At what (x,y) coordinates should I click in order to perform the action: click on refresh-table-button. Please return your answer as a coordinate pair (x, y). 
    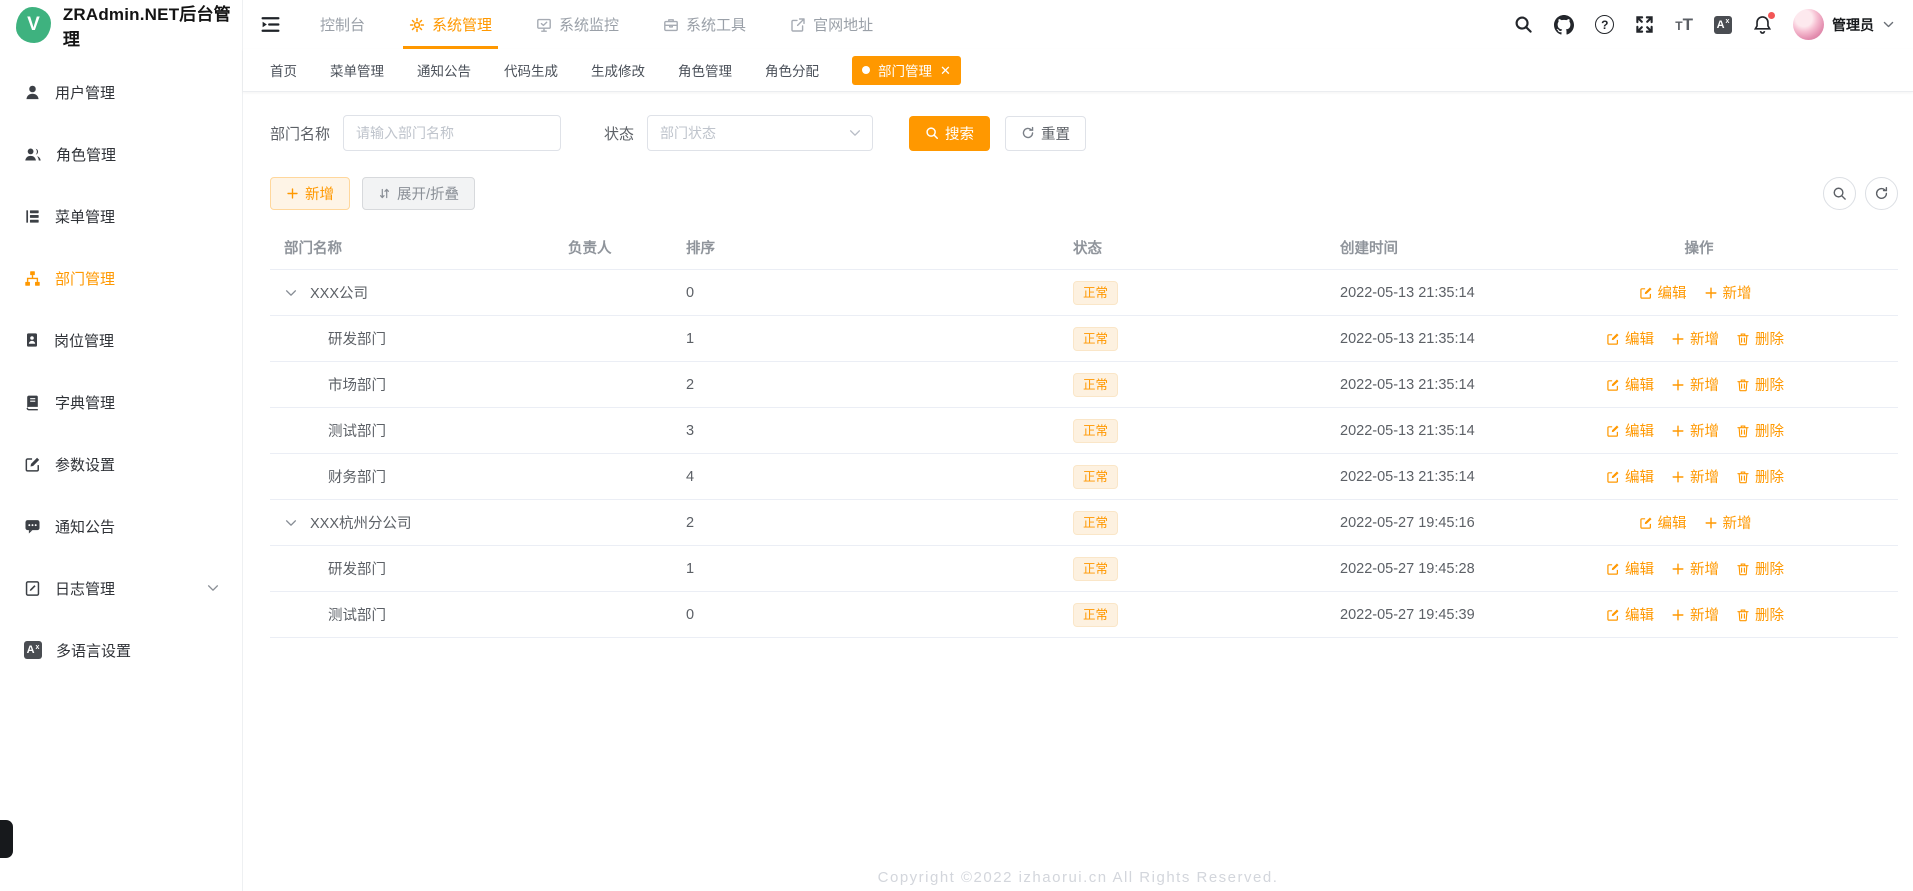
    Looking at the image, I should click on (1881, 193).